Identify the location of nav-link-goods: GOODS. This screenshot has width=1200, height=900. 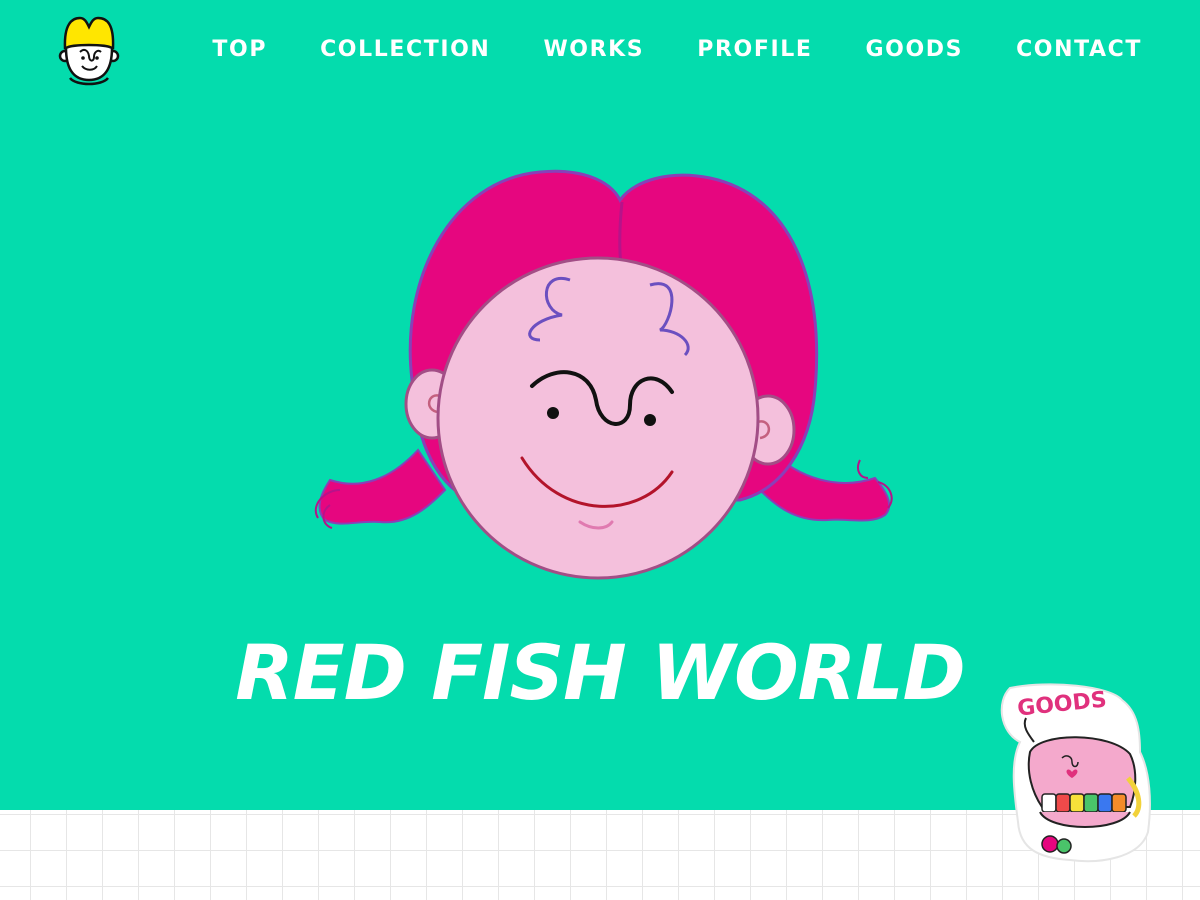
(914, 50).